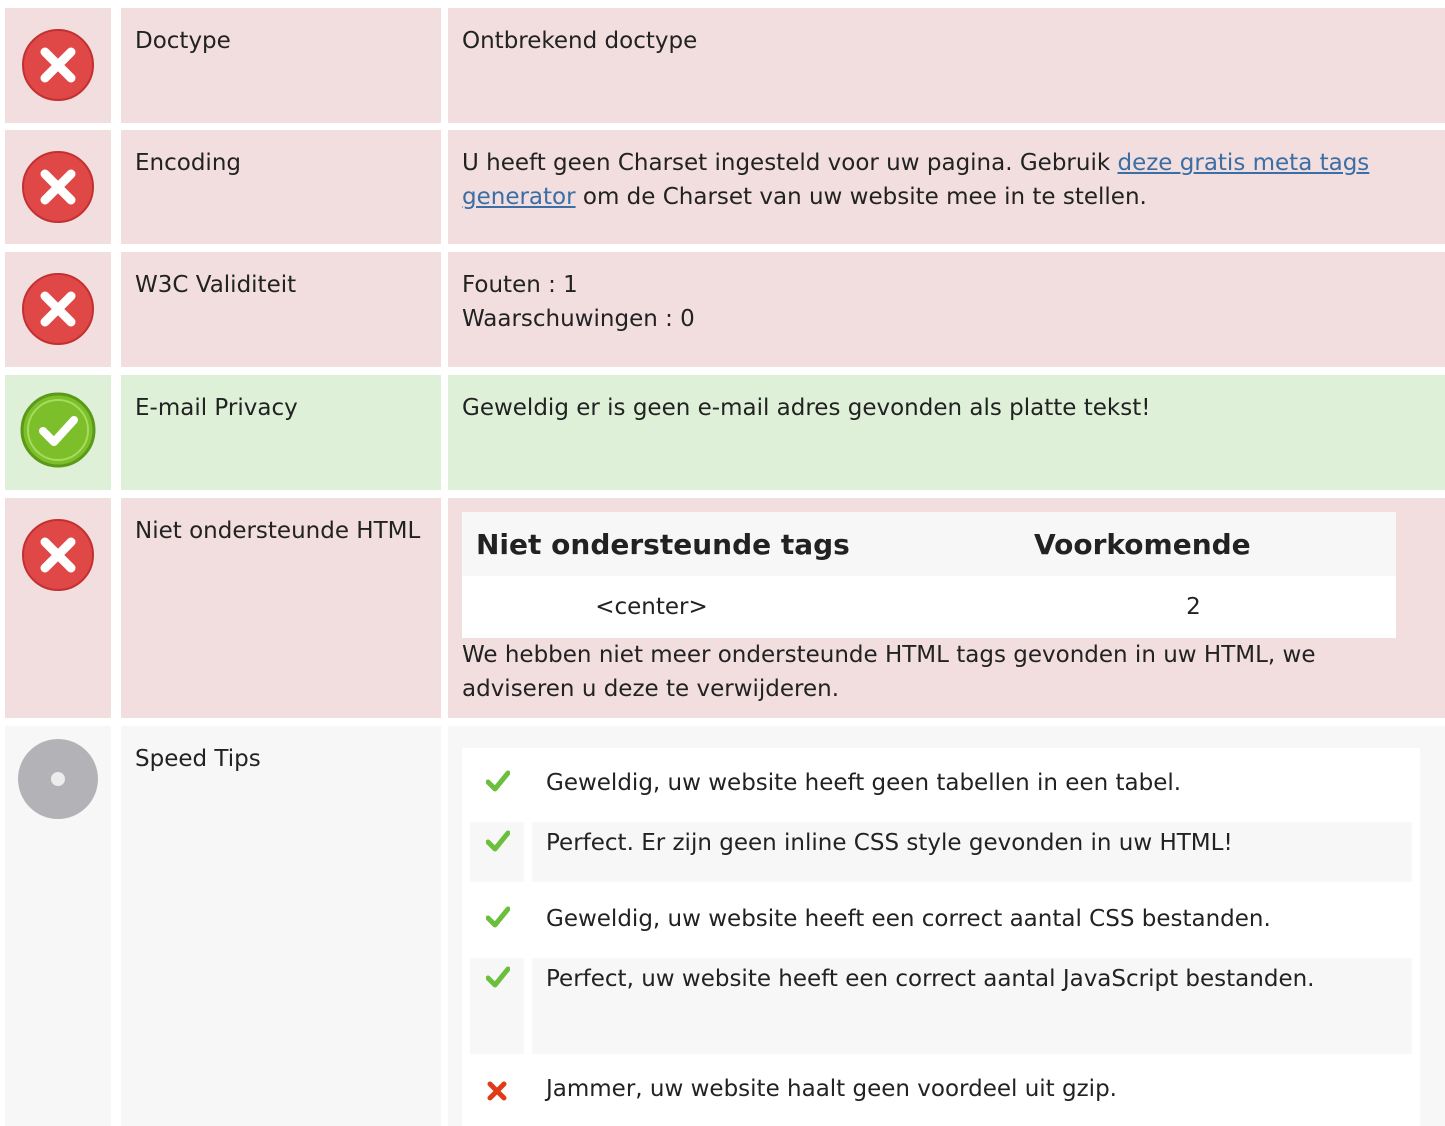  I want to click on cross-icon, so click(497, 1091).